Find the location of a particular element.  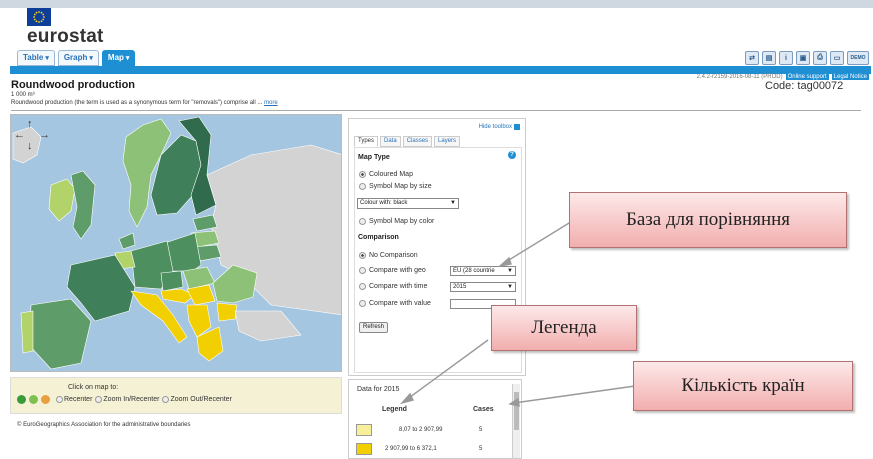

tab-classes: Classes is located at coordinates (417, 141).